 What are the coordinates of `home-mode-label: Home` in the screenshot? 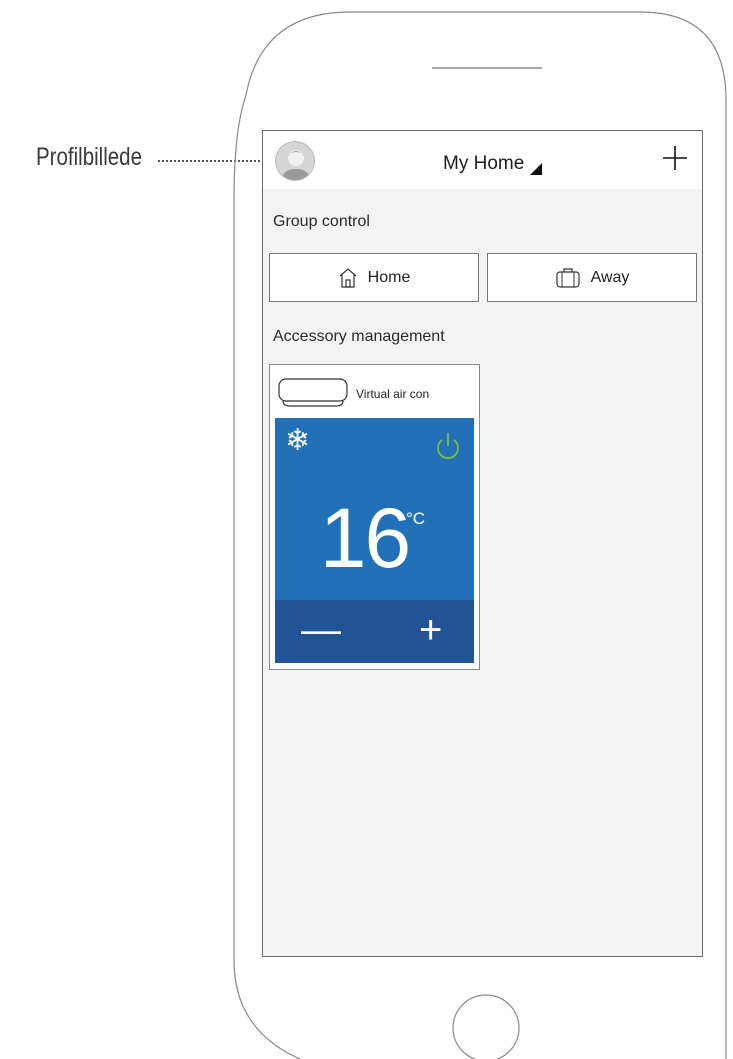 It's located at (389, 277).